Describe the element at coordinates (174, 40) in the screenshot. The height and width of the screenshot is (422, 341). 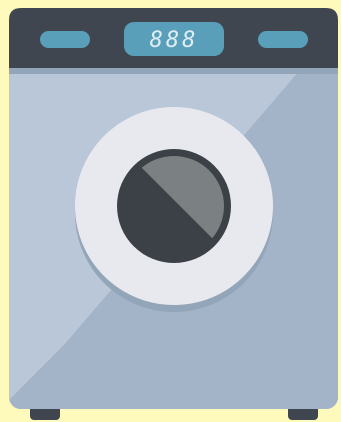
I see `display-digits: 888` at that location.